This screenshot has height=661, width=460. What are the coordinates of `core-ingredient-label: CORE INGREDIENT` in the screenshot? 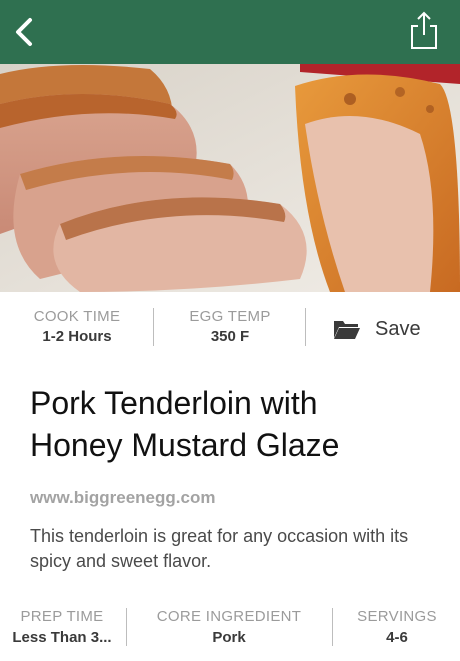 It's located at (229, 616).